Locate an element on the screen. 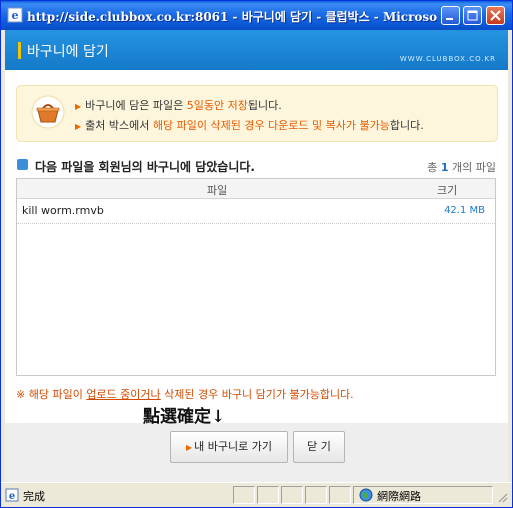 This screenshot has height=508, width=513. minimize-icon is located at coordinates (449, 19).